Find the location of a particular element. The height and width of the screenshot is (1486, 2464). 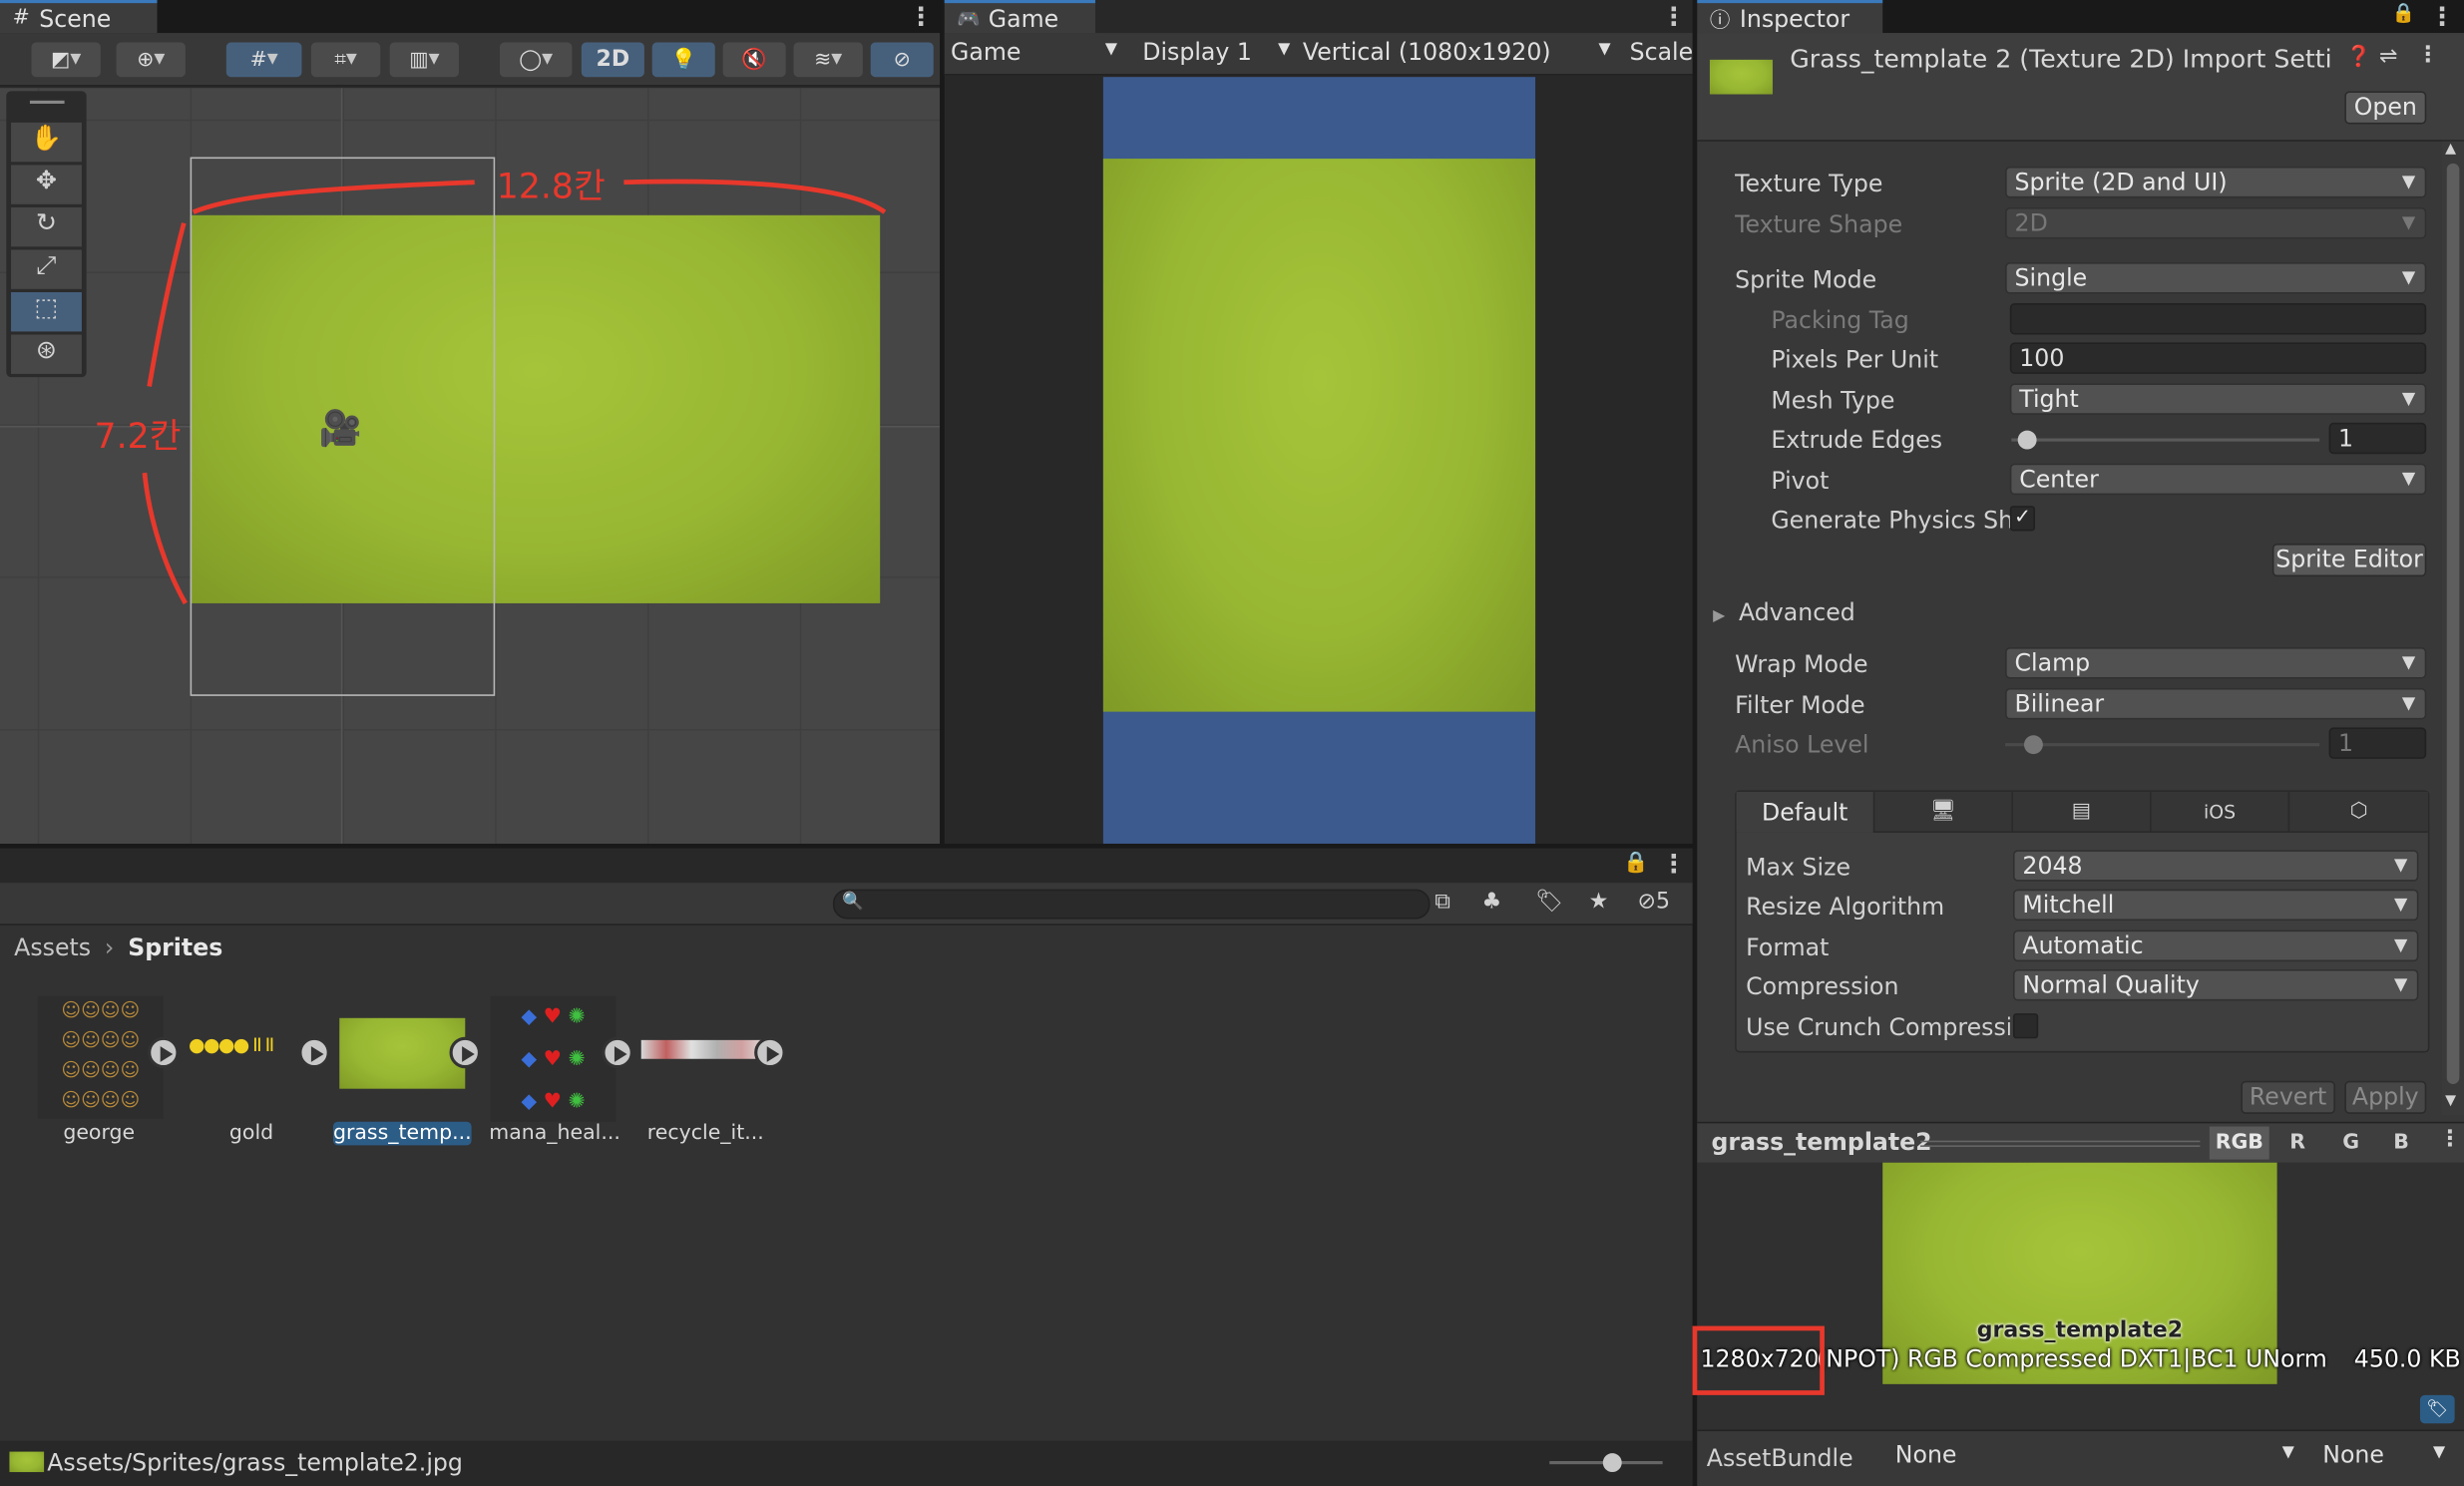

thumbnail-size-slider is located at coordinates (1606, 1463).